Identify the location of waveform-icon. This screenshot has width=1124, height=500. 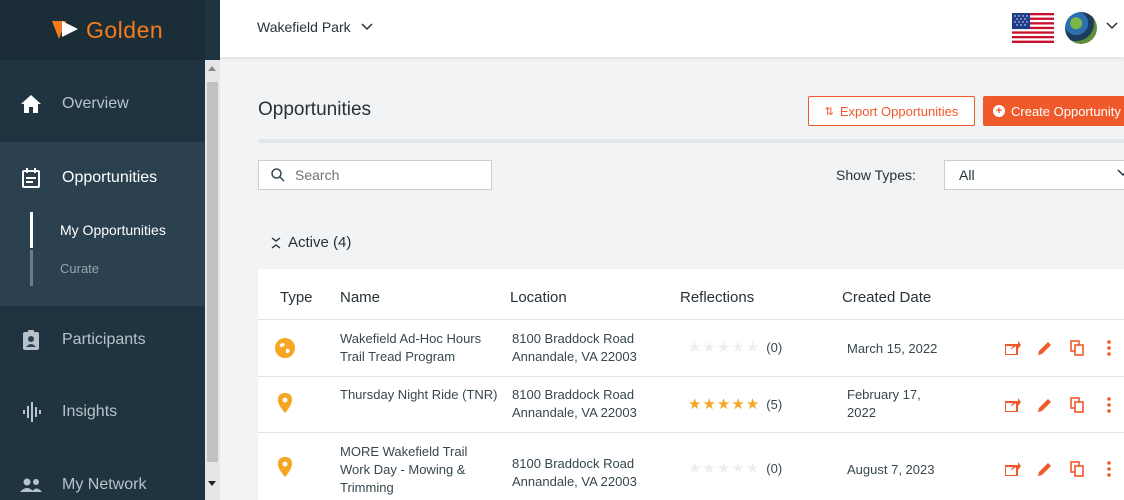
(31, 412).